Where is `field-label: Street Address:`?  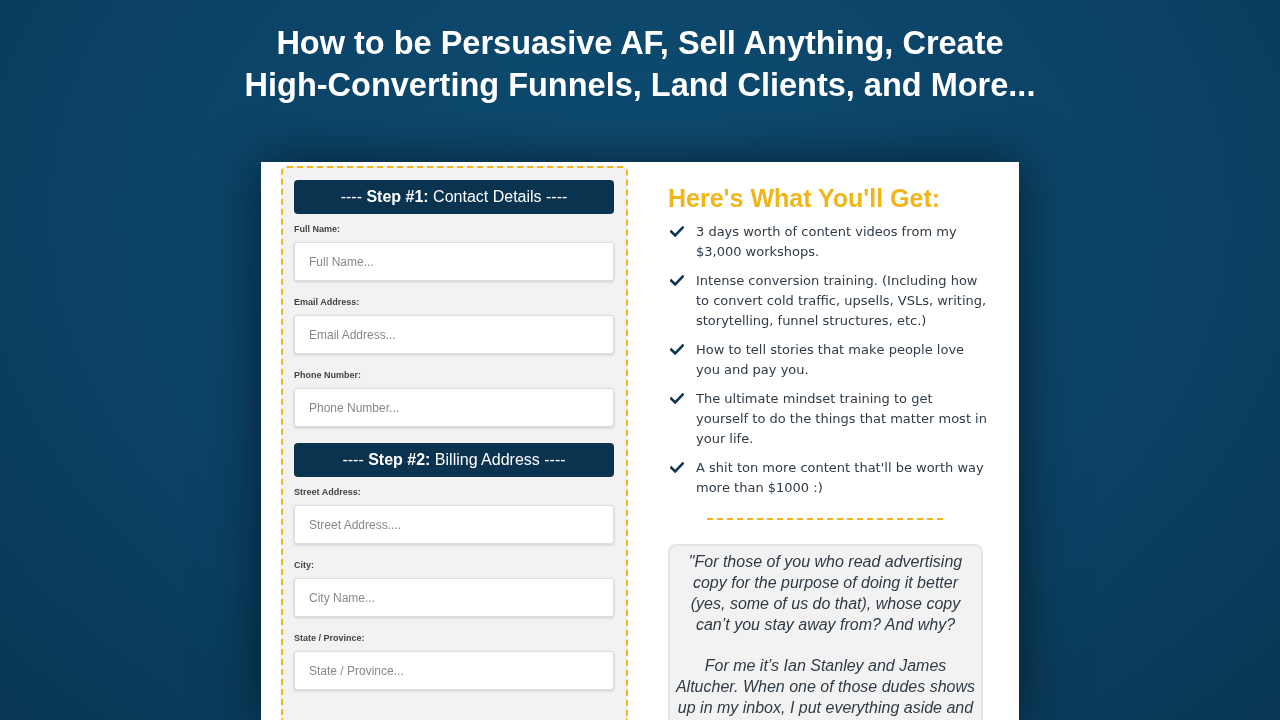
field-label: Street Address: is located at coordinates (328, 492).